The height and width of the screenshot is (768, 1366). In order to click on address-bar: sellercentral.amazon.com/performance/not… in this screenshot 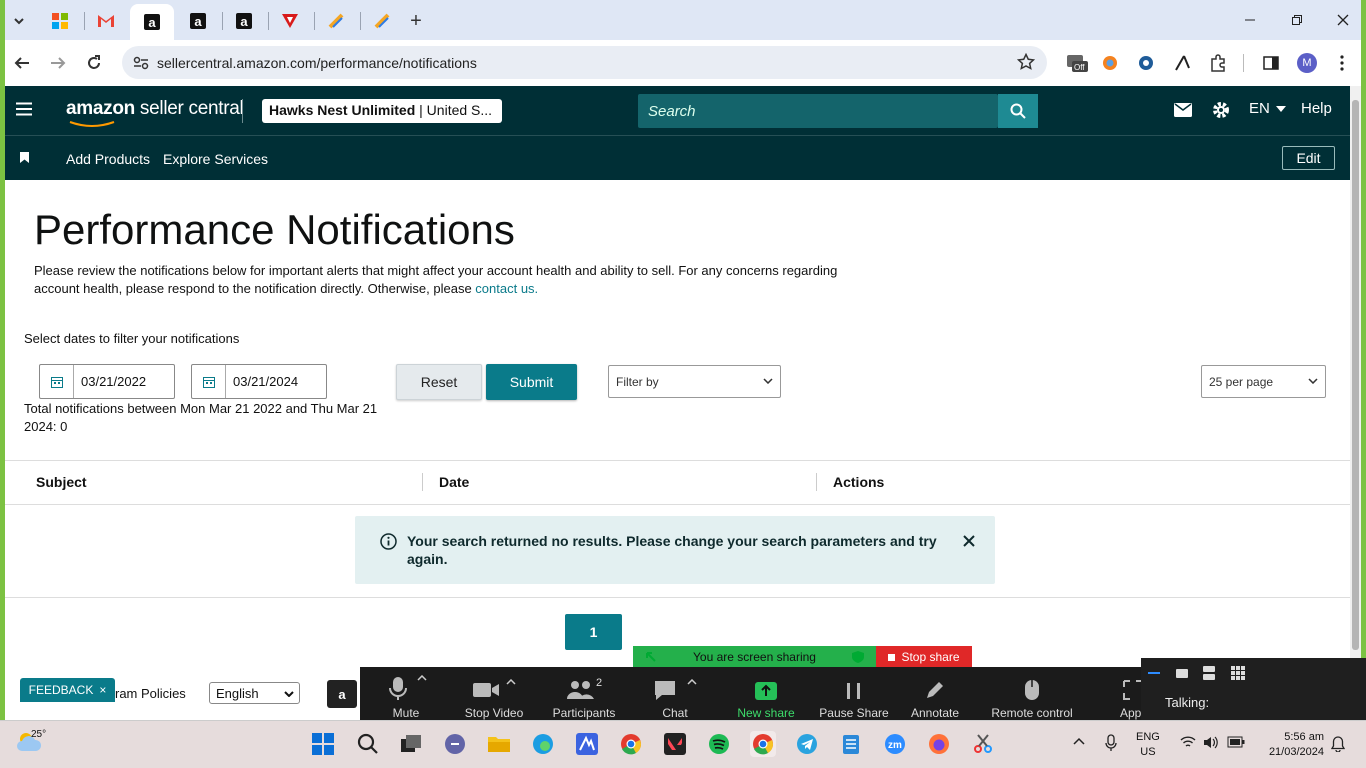, I will do `click(584, 62)`.